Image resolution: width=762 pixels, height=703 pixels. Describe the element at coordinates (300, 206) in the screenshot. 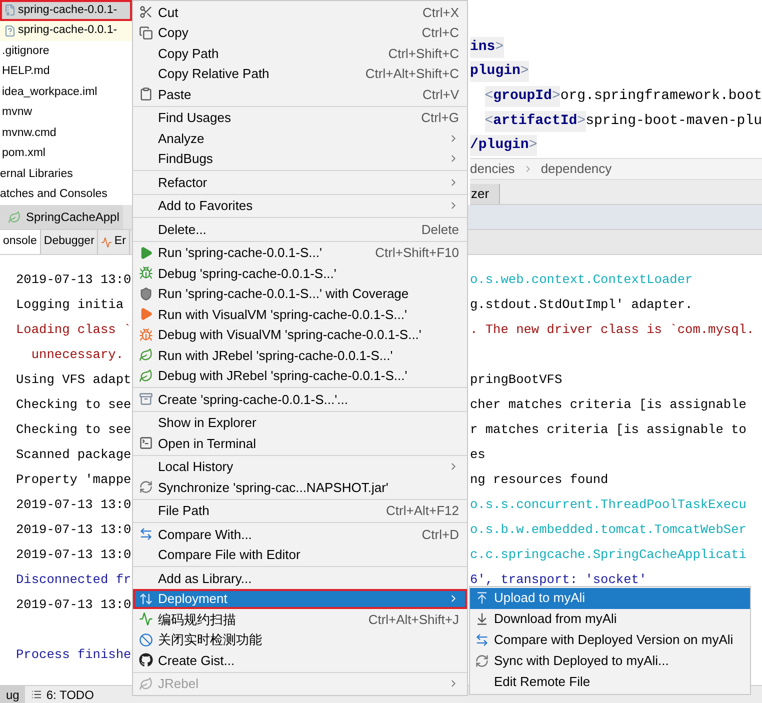

I see `menu-item: Add to Favorites` at that location.